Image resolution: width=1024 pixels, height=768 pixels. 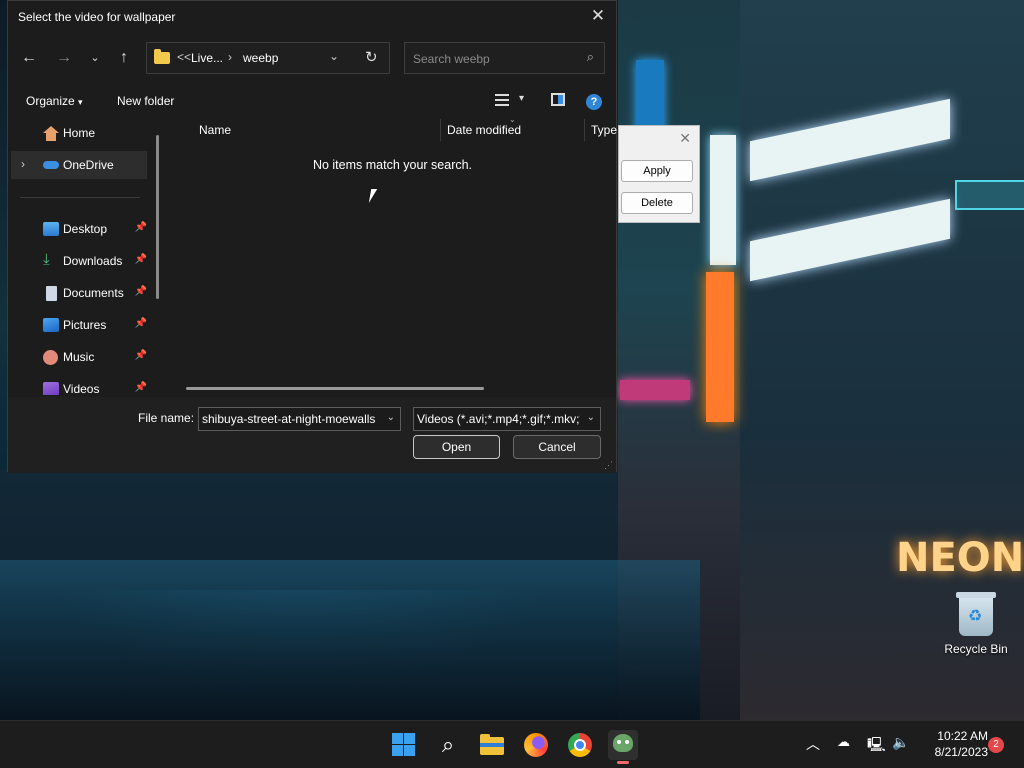 What do you see at coordinates (51, 388) in the screenshot?
I see `videos-icon` at bounding box center [51, 388].